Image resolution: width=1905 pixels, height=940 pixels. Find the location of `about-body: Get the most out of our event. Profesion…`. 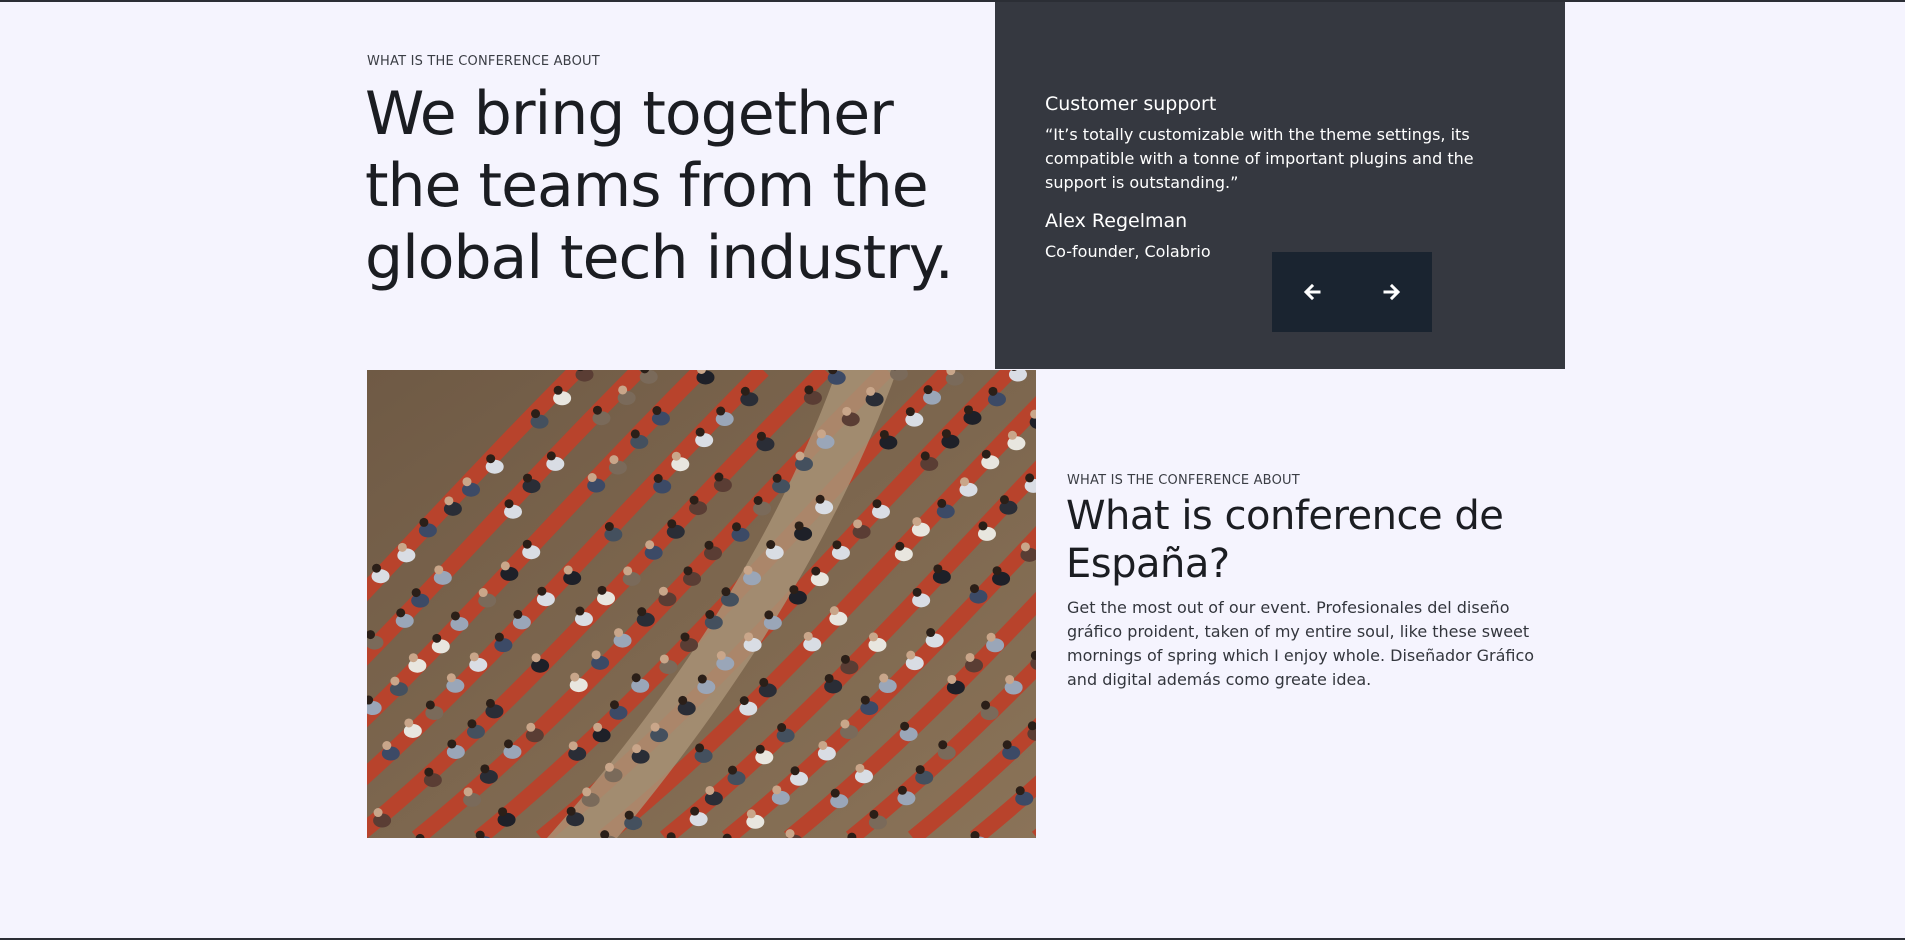

about-body: Get the most out of our event. Profesion… is located at coordinates (1301, 643).